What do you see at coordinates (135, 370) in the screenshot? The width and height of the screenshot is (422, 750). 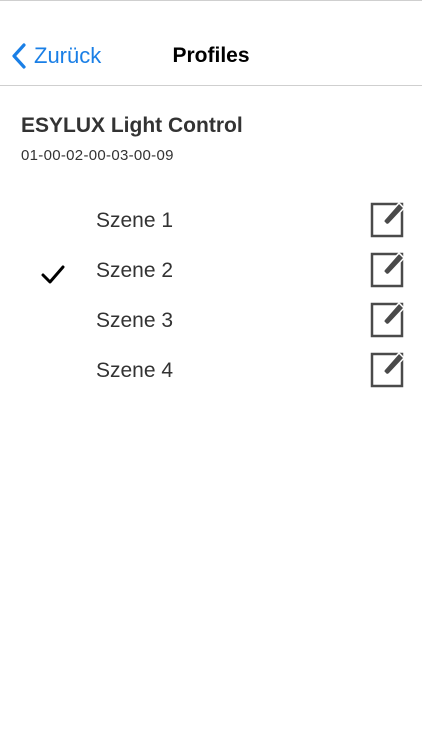 I see `scene-label: Szene 4` at bounding box center [135, 370].